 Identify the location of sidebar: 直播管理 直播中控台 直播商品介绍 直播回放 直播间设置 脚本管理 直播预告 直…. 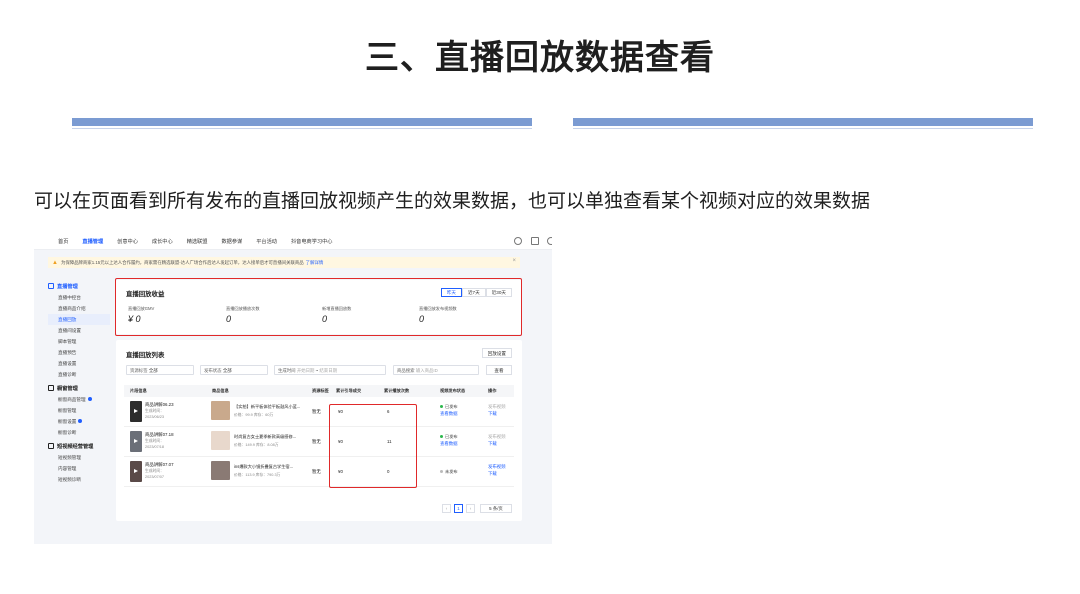
(79, 382).